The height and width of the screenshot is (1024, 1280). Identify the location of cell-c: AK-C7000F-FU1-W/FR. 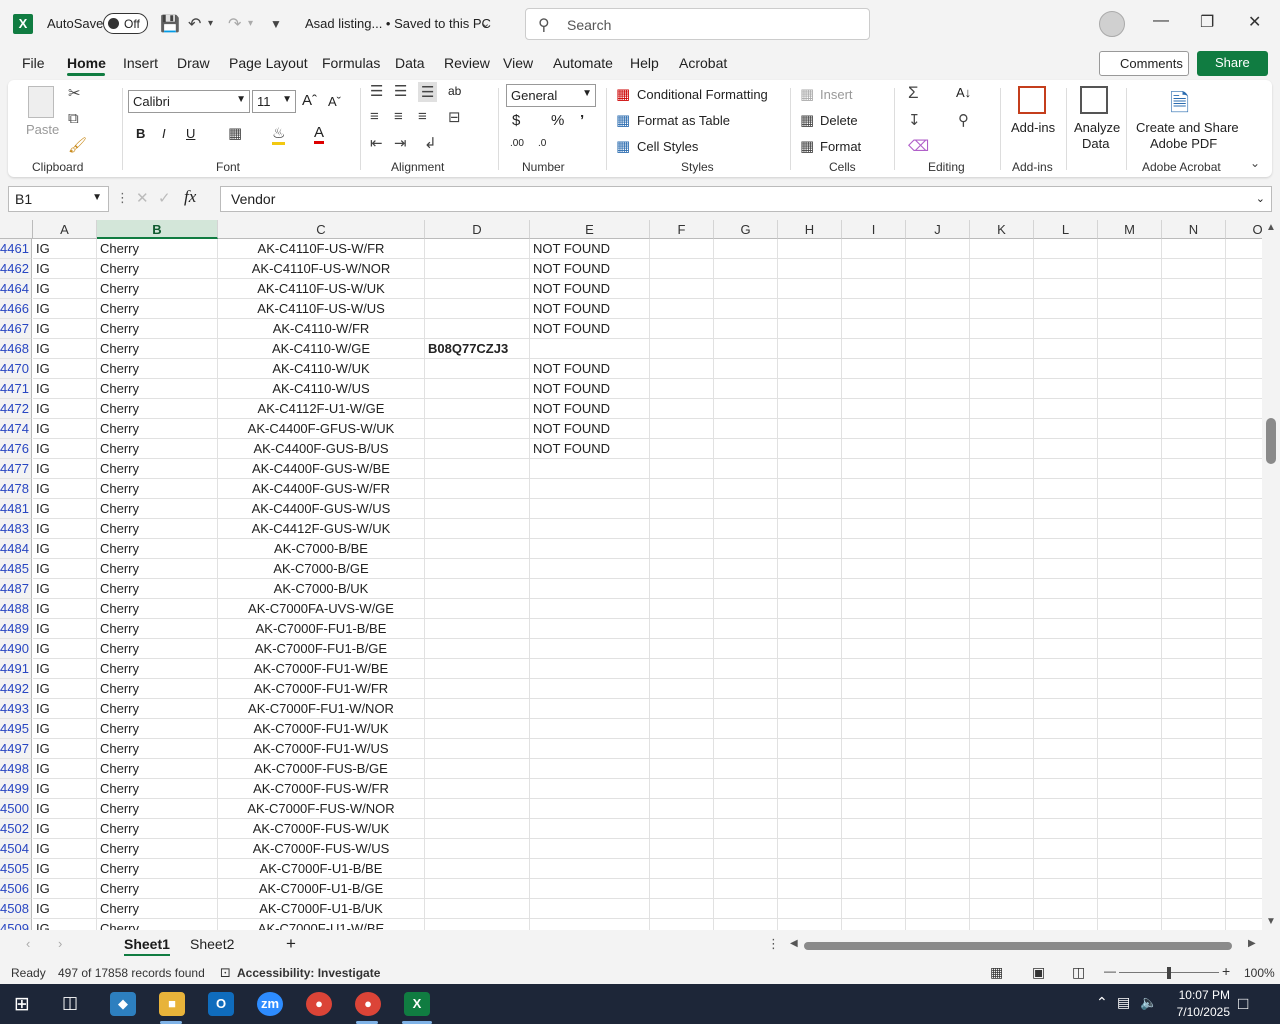
(321, 689).